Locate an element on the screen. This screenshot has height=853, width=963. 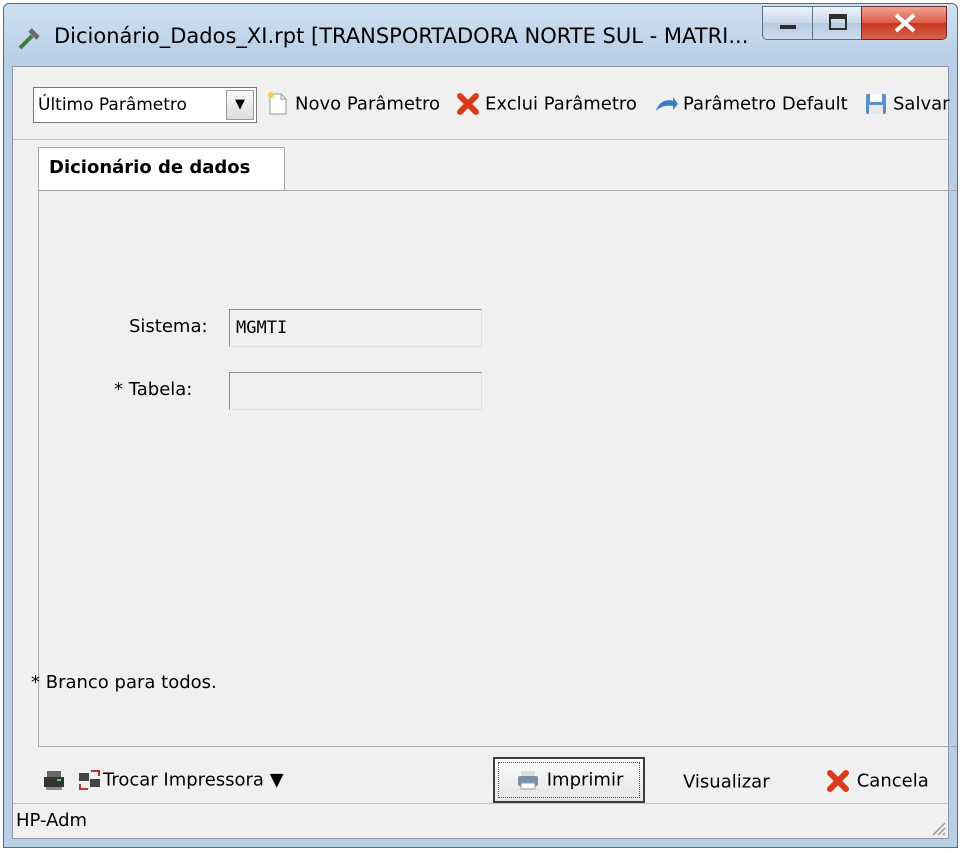
new-document-icon is located at coordinates (277, 103).